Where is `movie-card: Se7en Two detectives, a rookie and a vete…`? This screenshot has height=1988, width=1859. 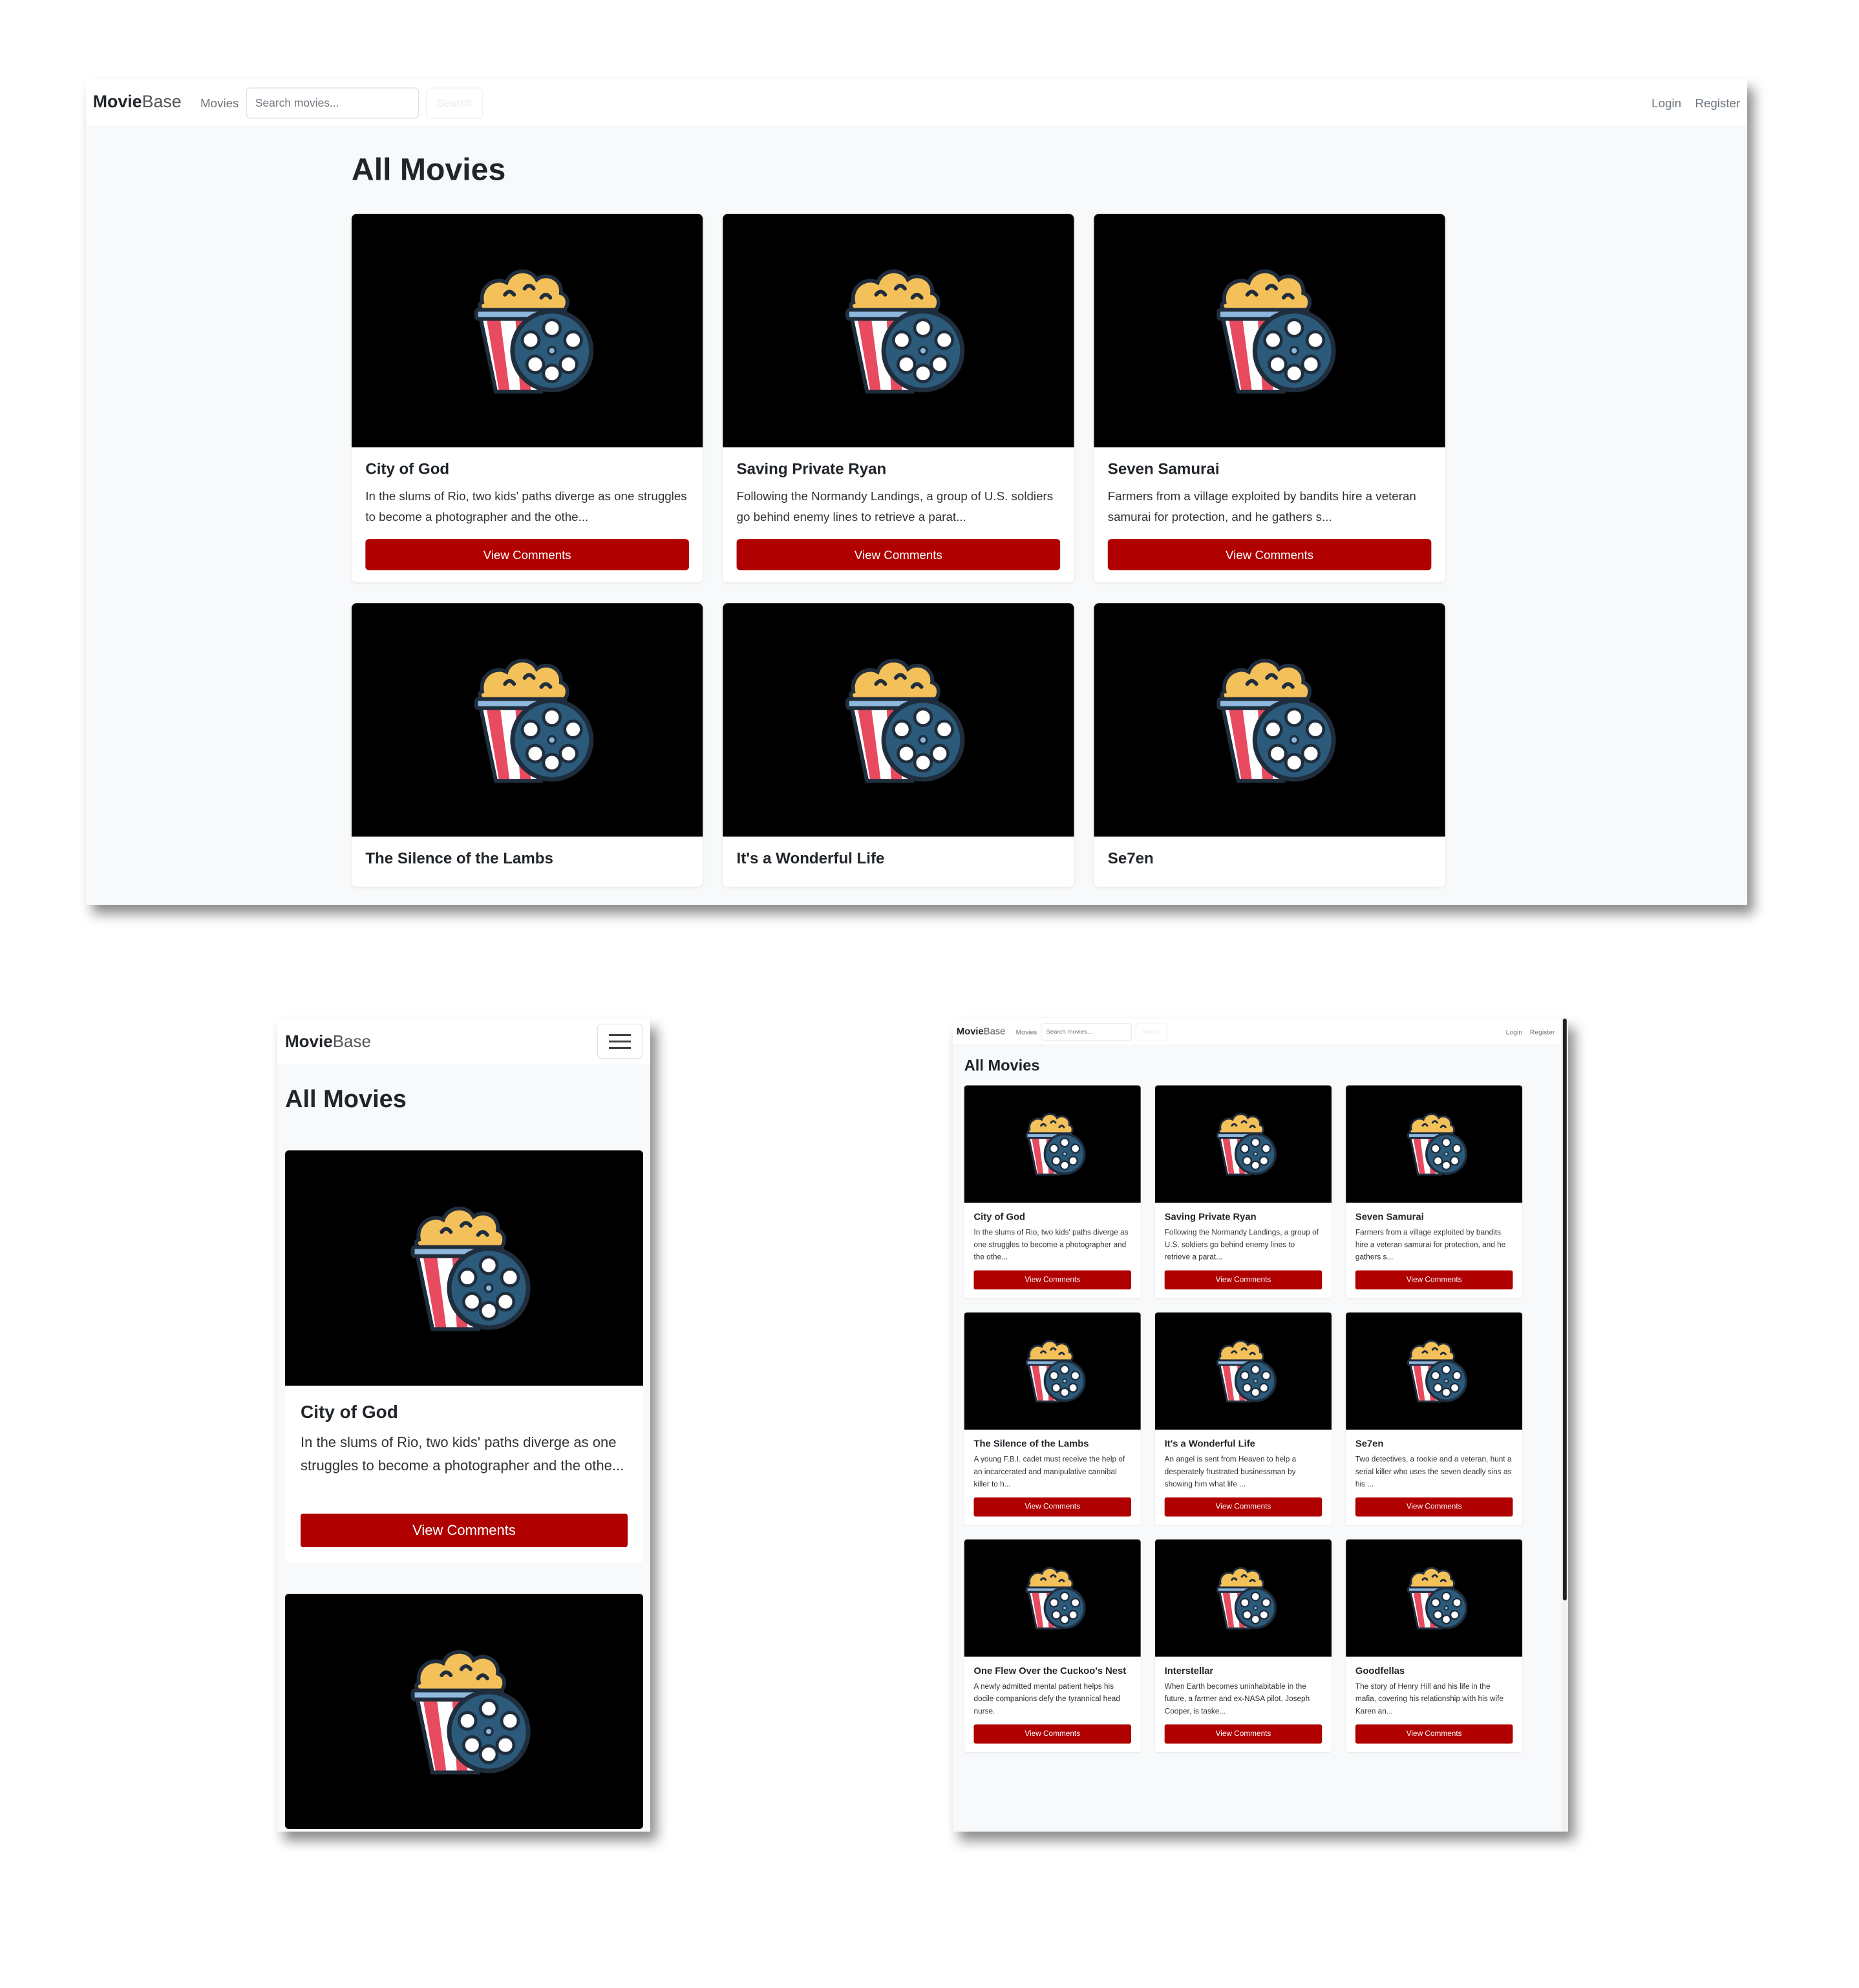
movie-card: Se7en Two detectives, a rookie and a vete… is located at coordinates (1434, 1418).